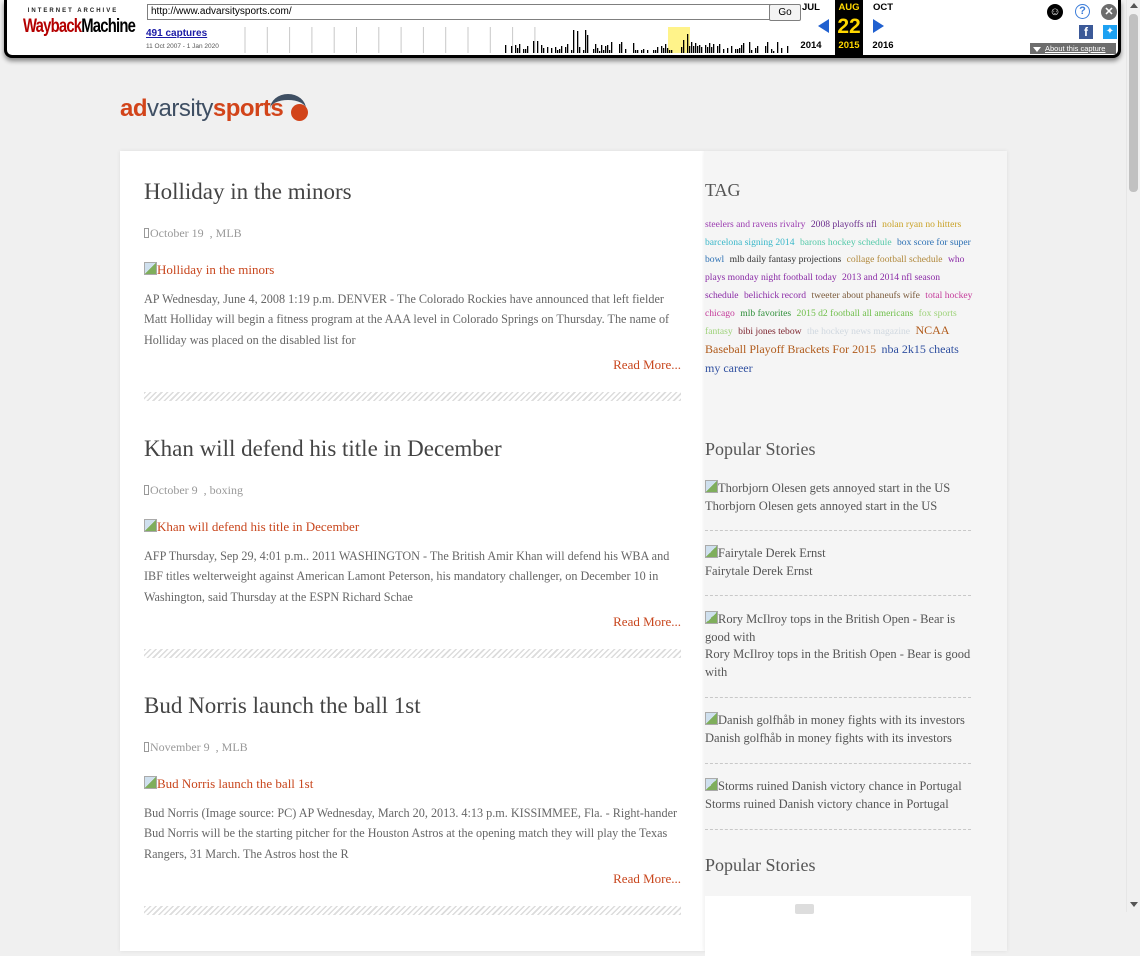  I want to click on calendar-prev-arrow-icon, so click(823, 26).